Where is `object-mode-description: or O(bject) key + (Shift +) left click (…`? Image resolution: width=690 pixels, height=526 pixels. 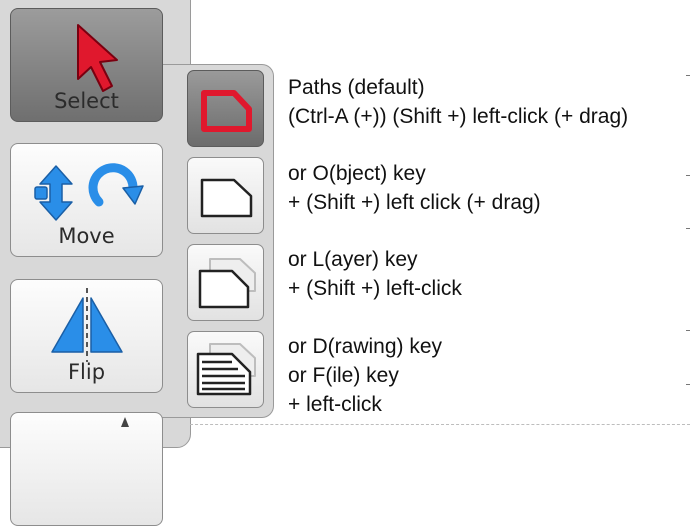 object-mode-description: or O(bject) key + (Shift +) left click (… is located at coordinates (414, 188).